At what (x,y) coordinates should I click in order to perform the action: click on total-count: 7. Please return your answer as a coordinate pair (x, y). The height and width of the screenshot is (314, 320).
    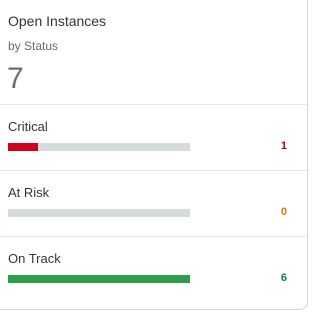
    Looking at the image, I should click on (15, 78).